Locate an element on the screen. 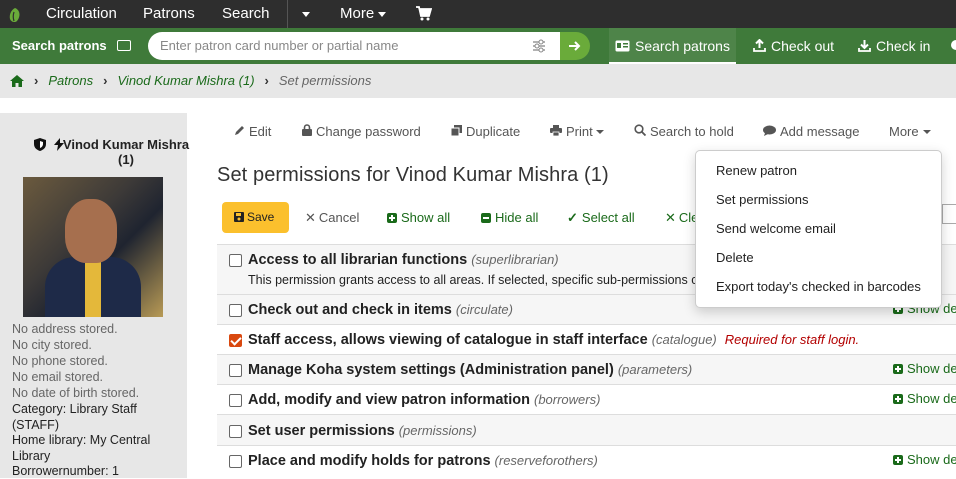  edit-label: Edit is located at coordinates (260, 131).